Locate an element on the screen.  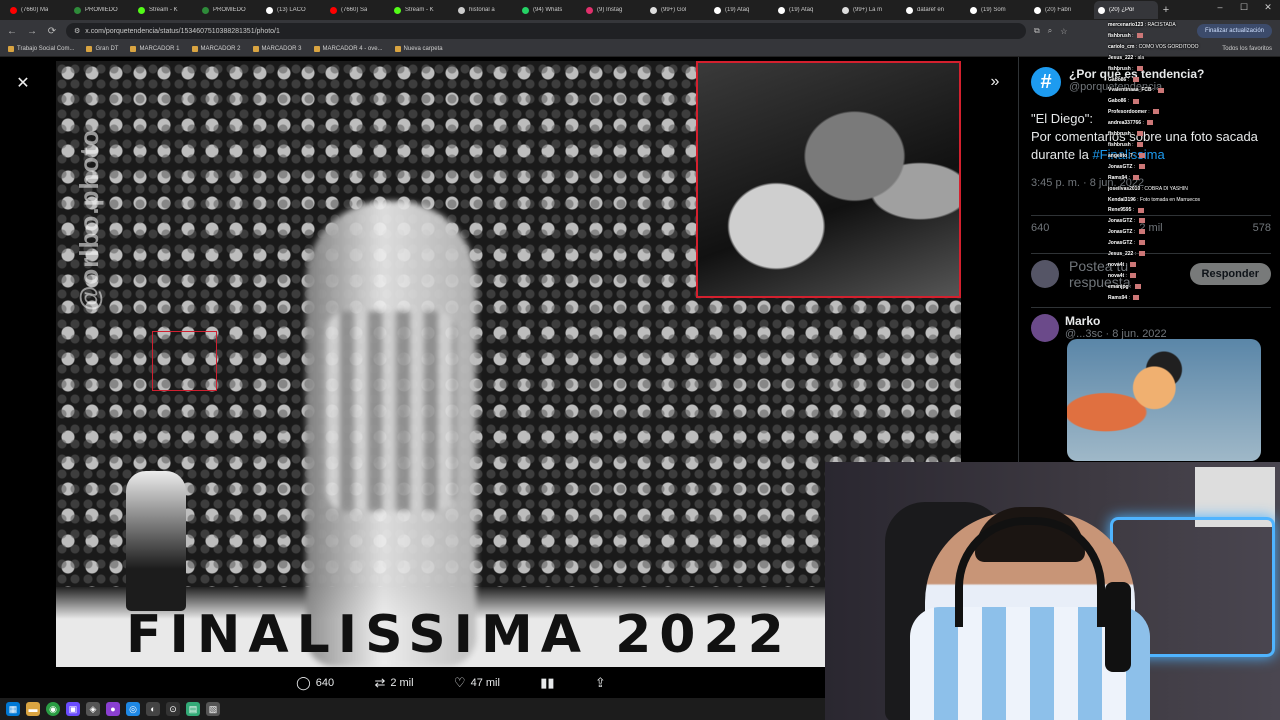
reload-icon: ⟳ is located at coordinates (52, 31).